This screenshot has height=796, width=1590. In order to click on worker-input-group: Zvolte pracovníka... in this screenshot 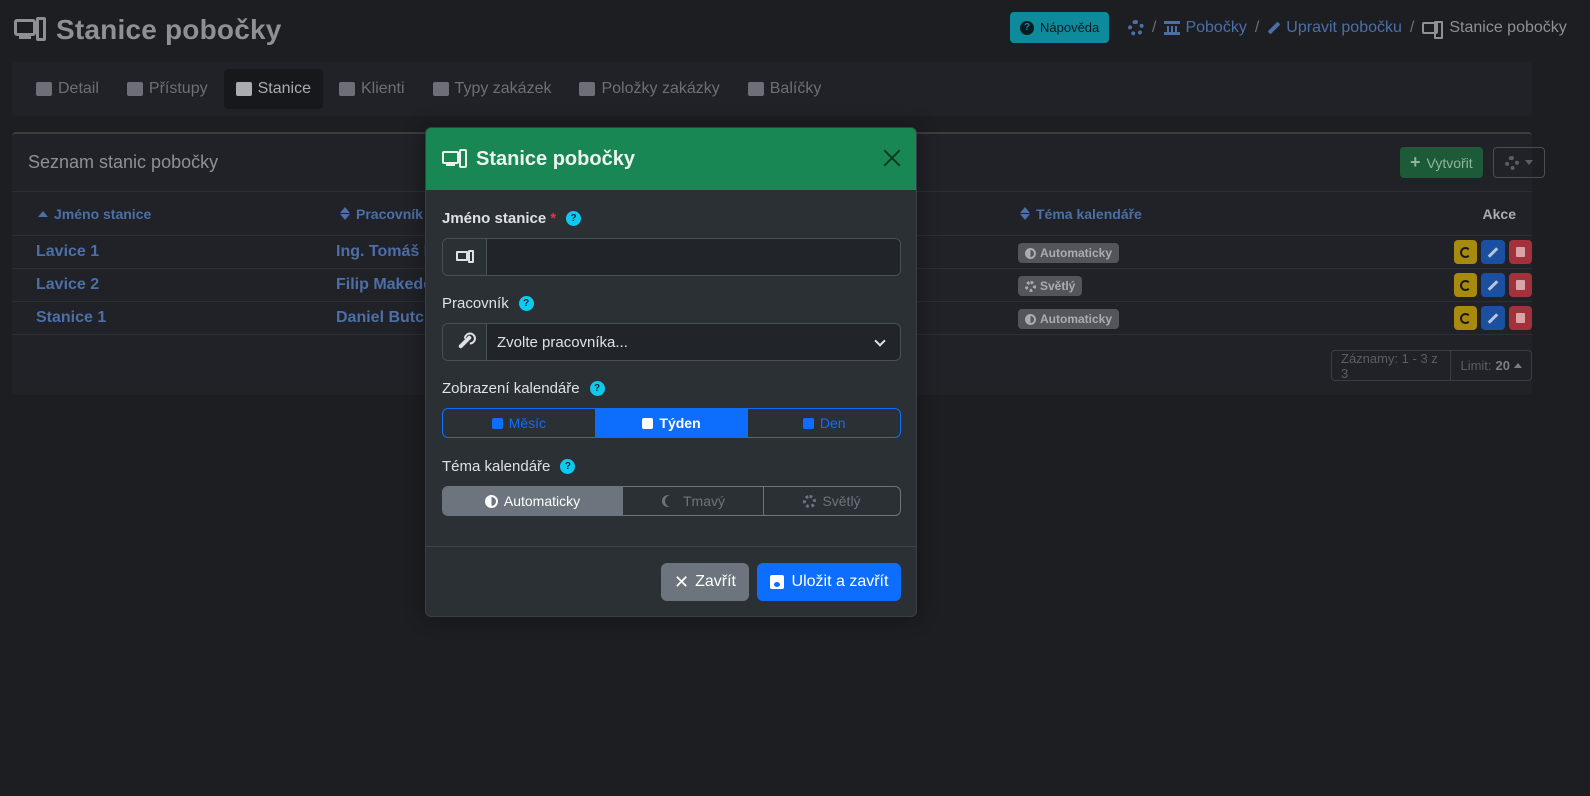, I will do `click(671, 342)`.